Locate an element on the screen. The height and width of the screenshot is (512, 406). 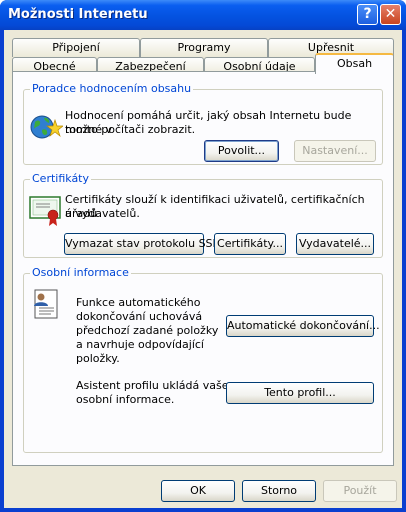
autocomplete-desc-line: a navrhuje odpovídající is located at coordinates (140, 344).